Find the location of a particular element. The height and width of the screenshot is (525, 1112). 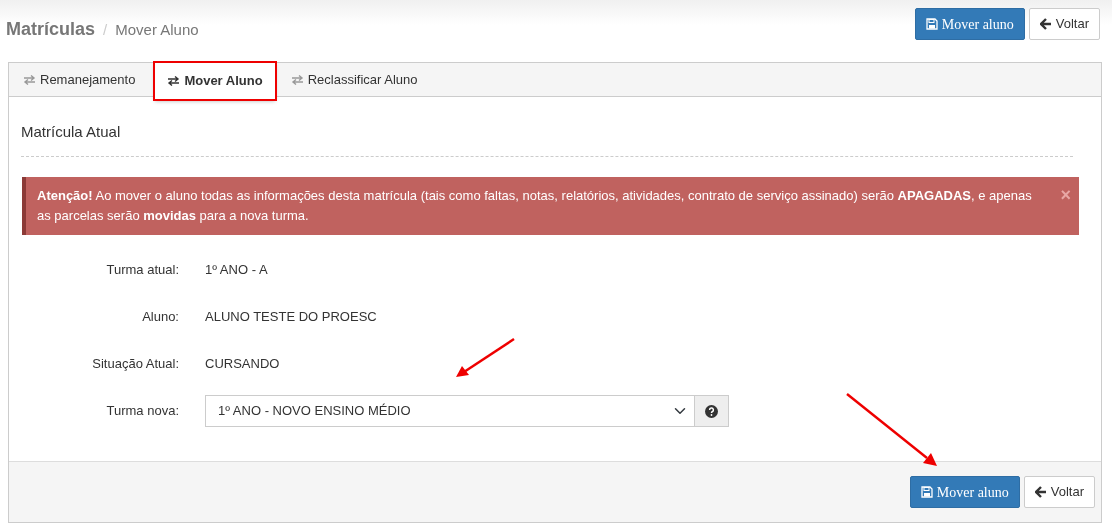

page-title: Matrículas is located at coordinates (51, 29).